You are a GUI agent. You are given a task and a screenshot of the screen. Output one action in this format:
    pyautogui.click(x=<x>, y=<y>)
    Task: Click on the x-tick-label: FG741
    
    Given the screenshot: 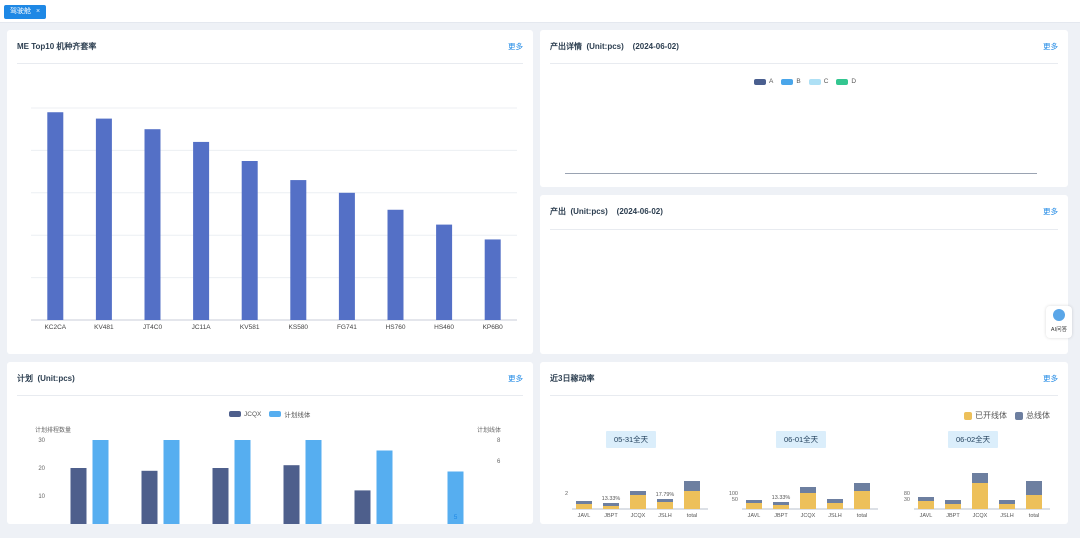 What is the action you would take?
    pyautogui.click(x=347, y=327)
    